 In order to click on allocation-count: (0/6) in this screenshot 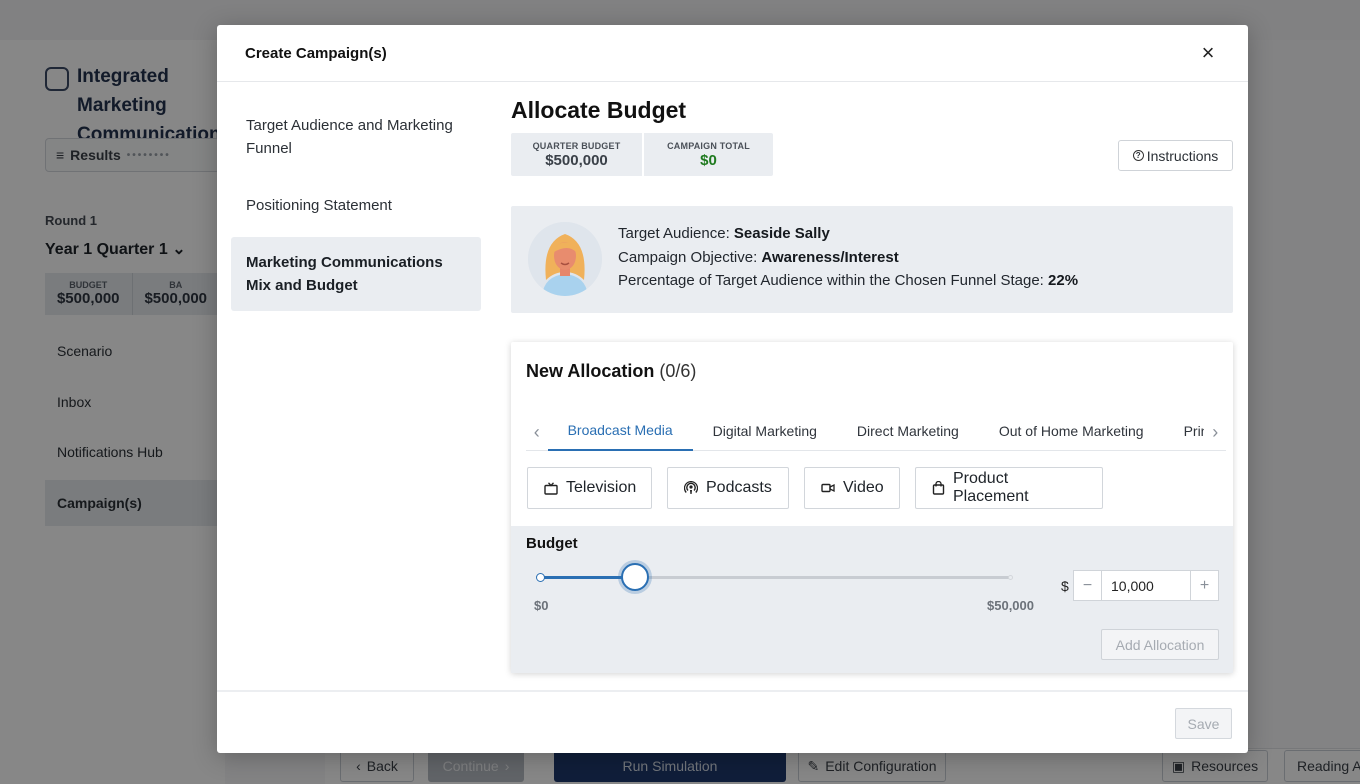, I will do `click(678, 371)`.